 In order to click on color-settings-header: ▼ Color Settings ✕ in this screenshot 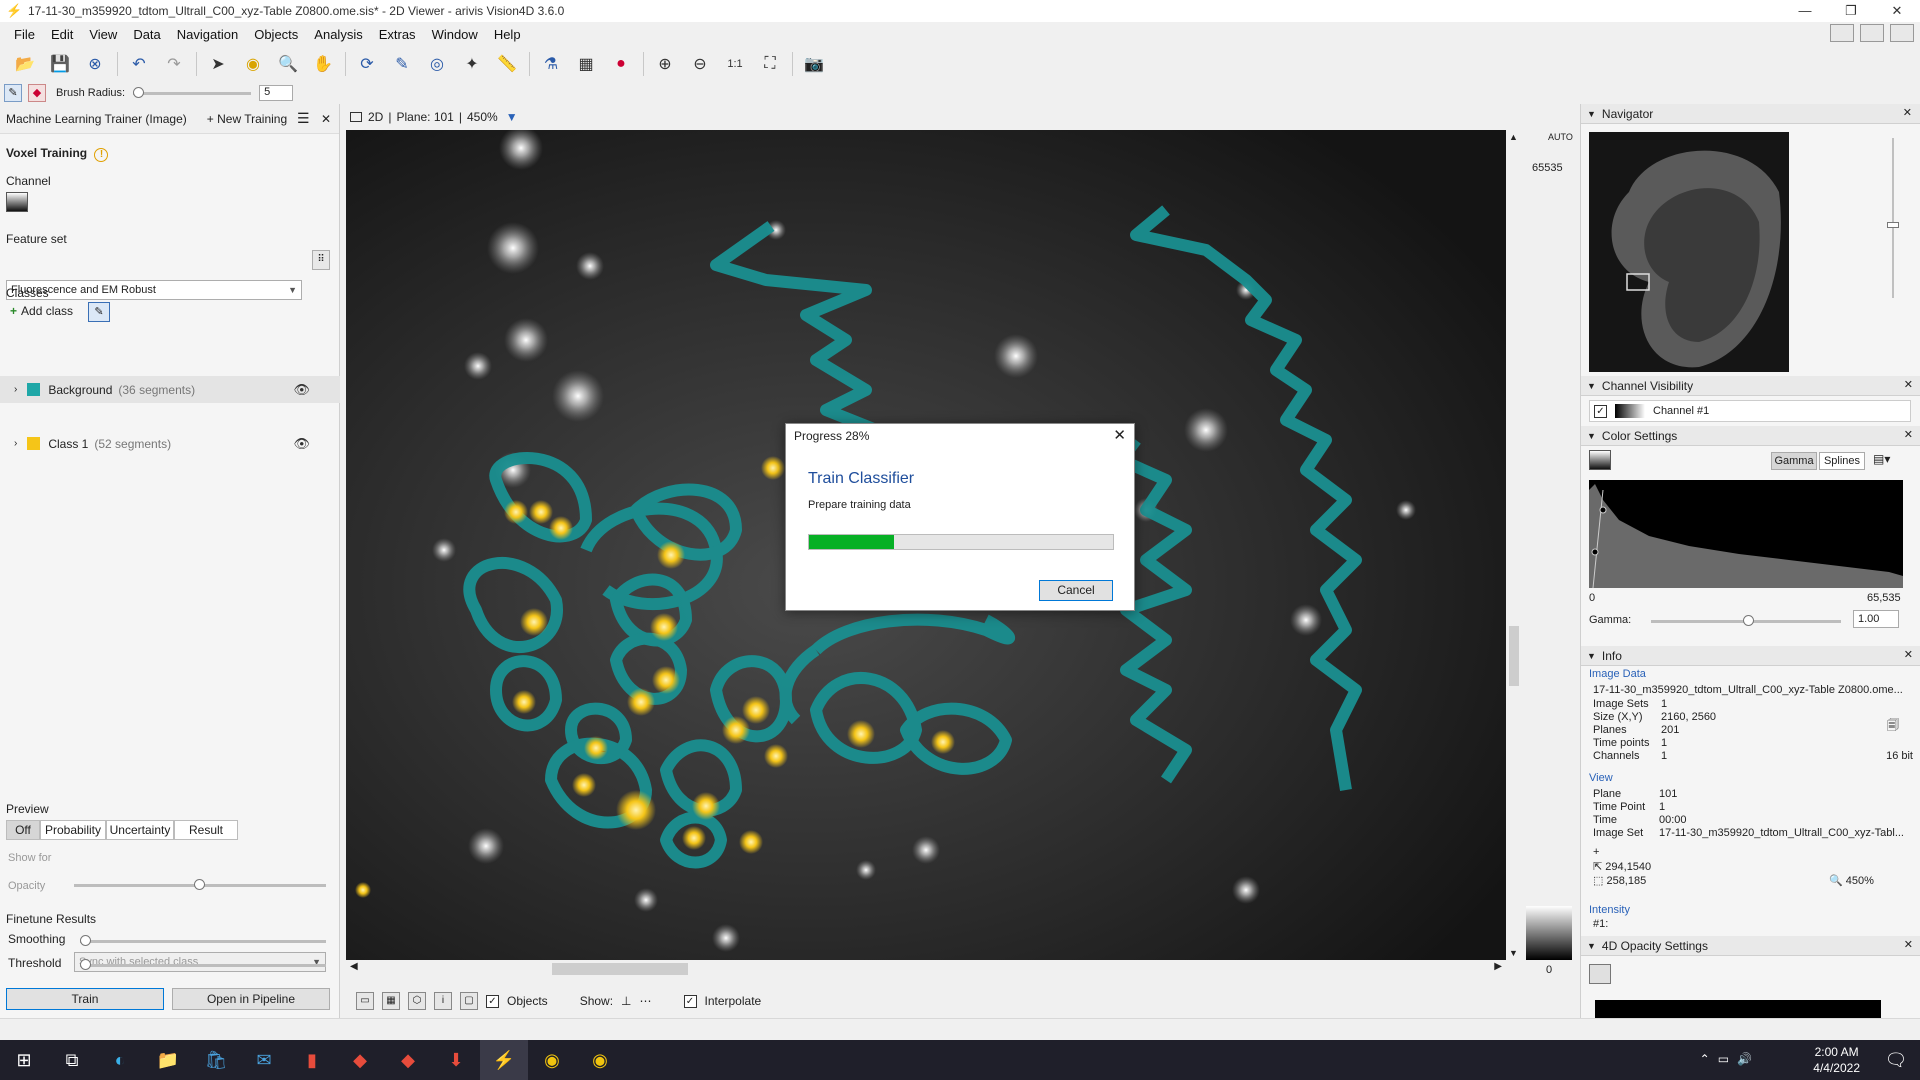, I will do `click(1750, 436)`.